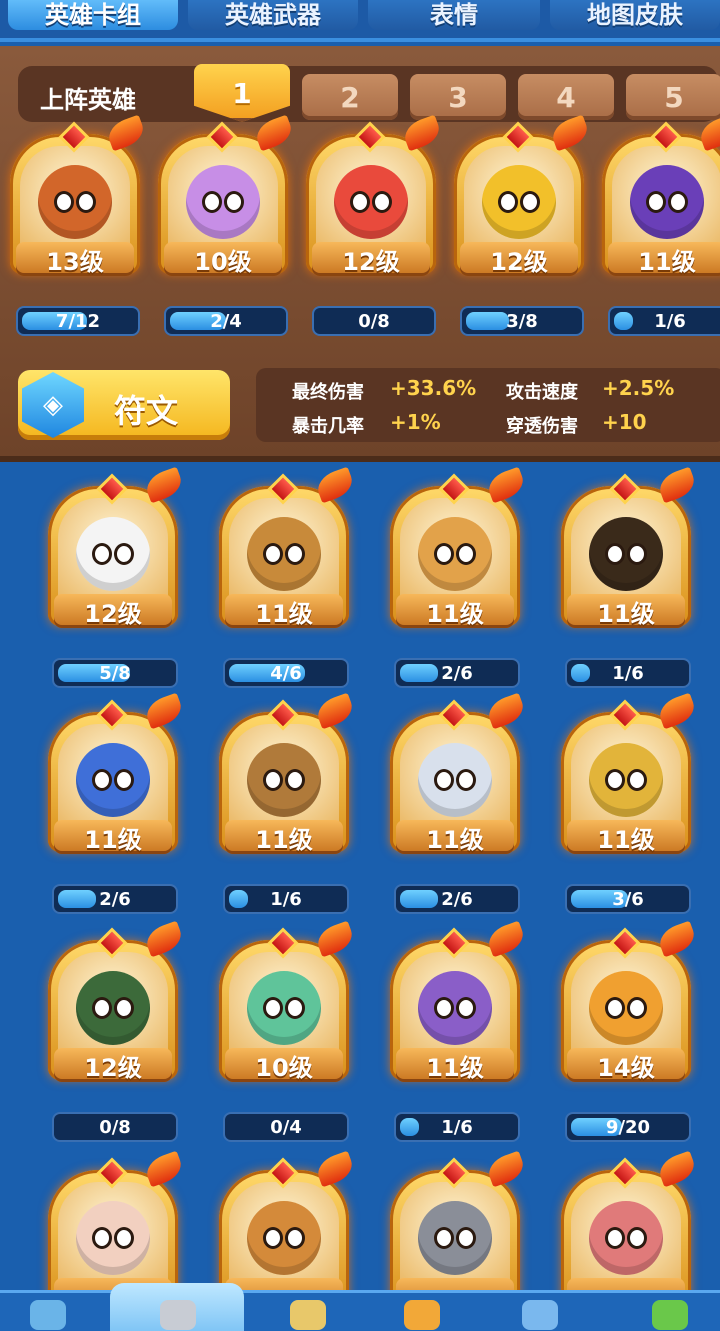 The height and width of the screenshot is (1331, 720). What do you see at coordinates (628, 1127) in the screenshot?
I see `progress-text: 9/20` at bounding box center [628, 1127].